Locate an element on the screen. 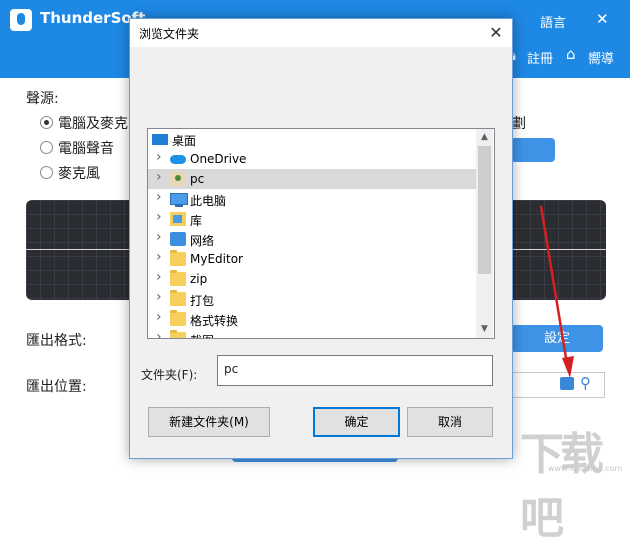  user-icon is located at coordinates (178, 179).